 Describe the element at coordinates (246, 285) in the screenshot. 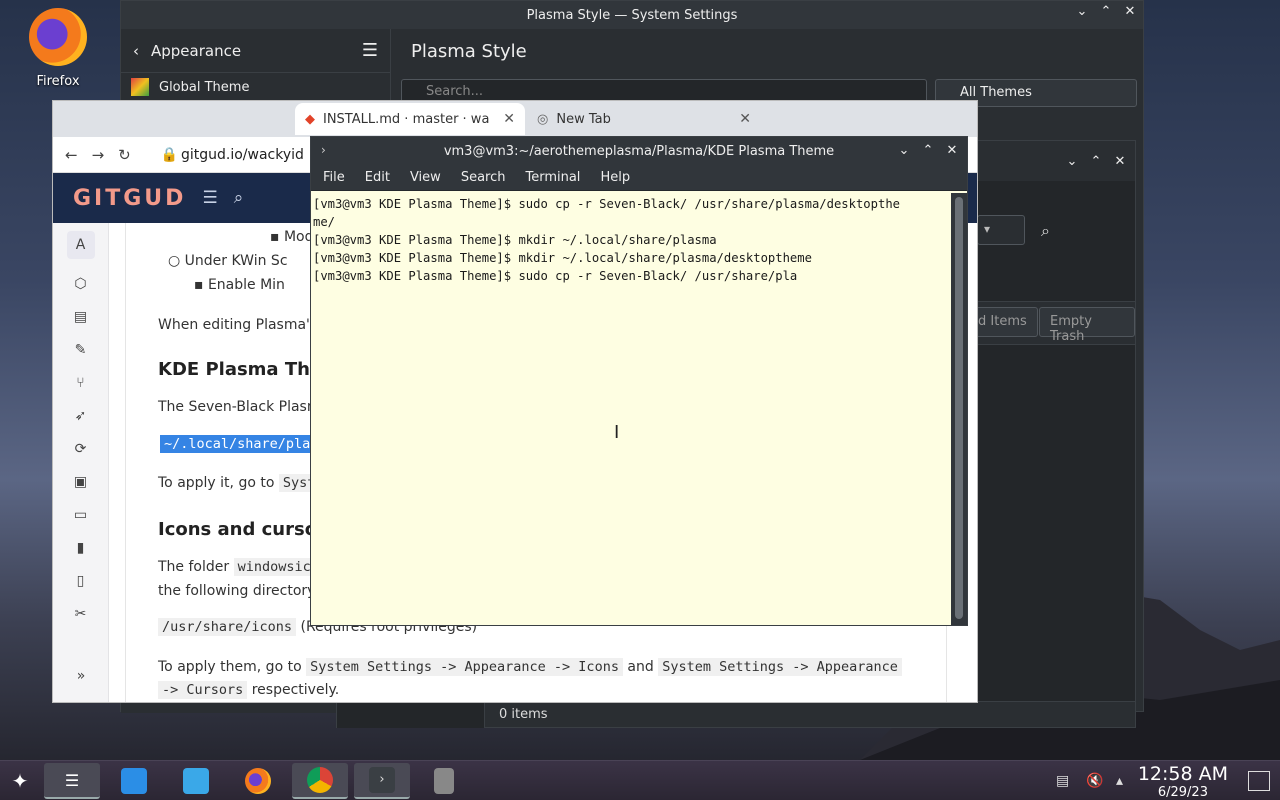

I see `list-item: Enable Min` at that location.